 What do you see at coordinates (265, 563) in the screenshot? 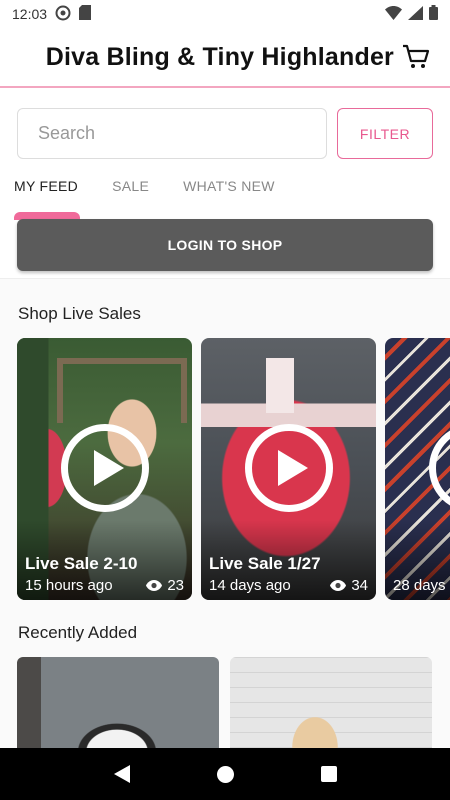
I see `live-sale-title: Live Sale 1/27` at bounding box center [265, 563].